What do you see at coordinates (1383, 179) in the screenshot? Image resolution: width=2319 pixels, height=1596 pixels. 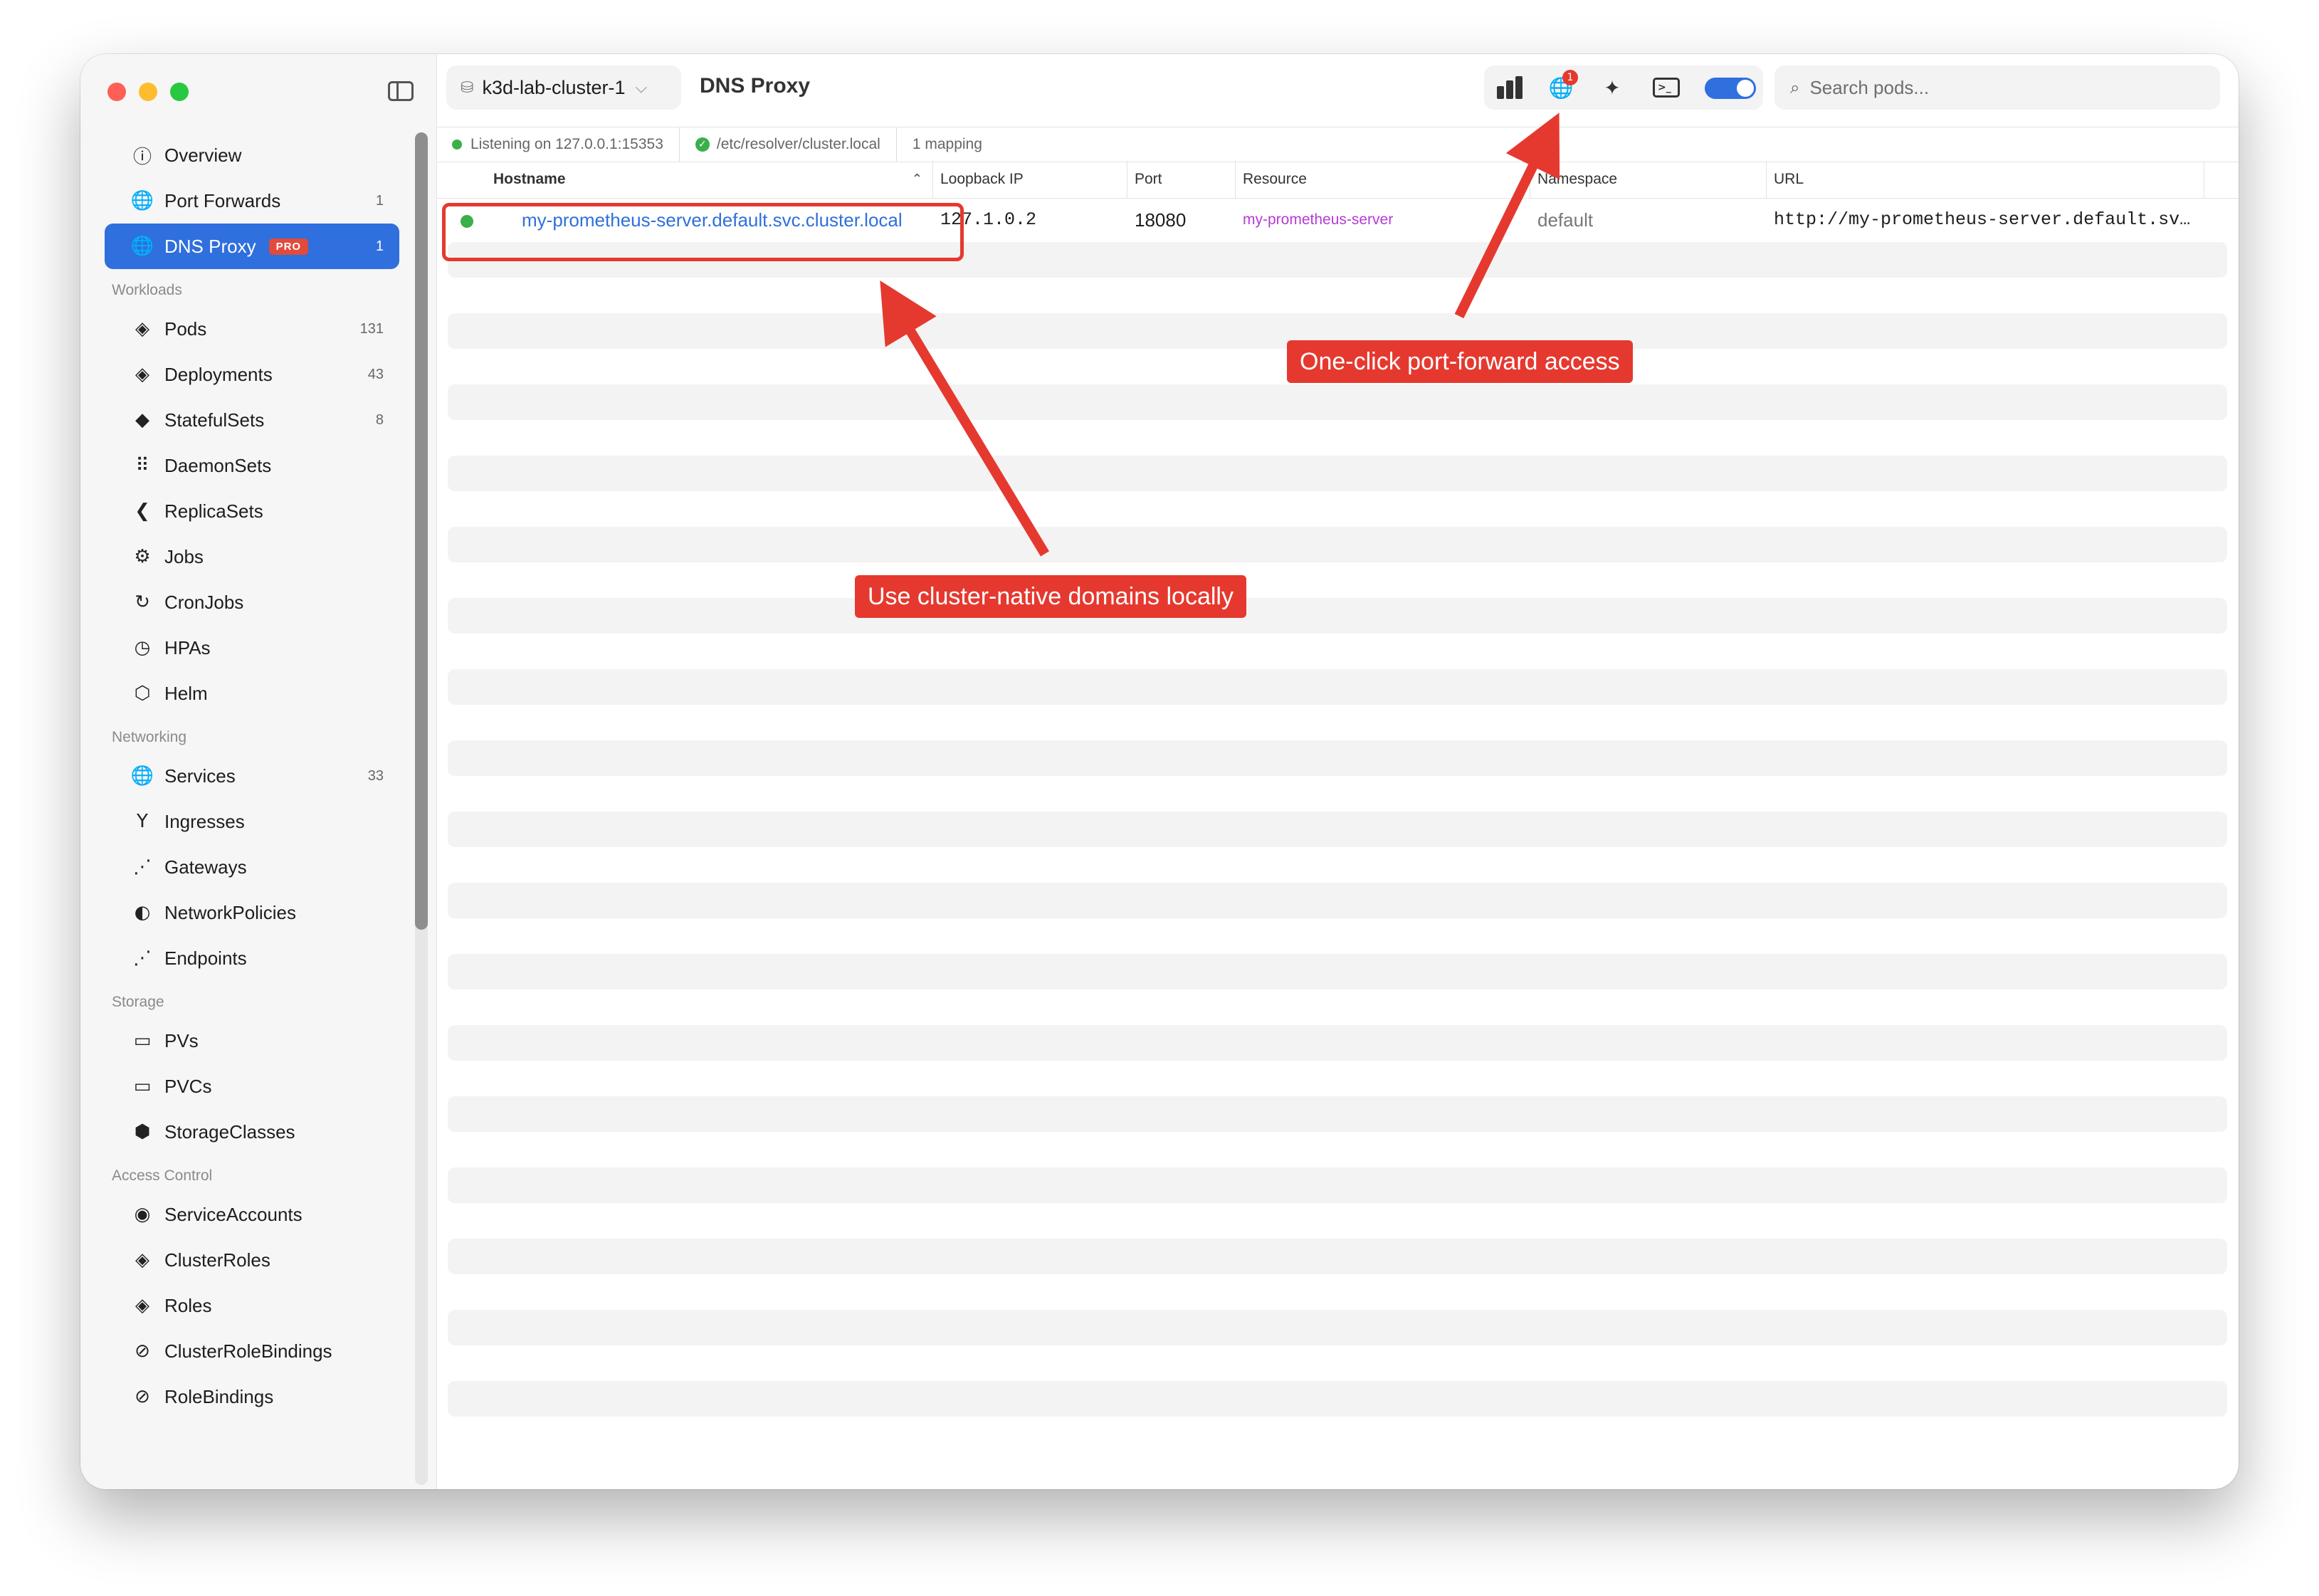 I see `column-resource: Resource` at bounding box center [1383, 179].